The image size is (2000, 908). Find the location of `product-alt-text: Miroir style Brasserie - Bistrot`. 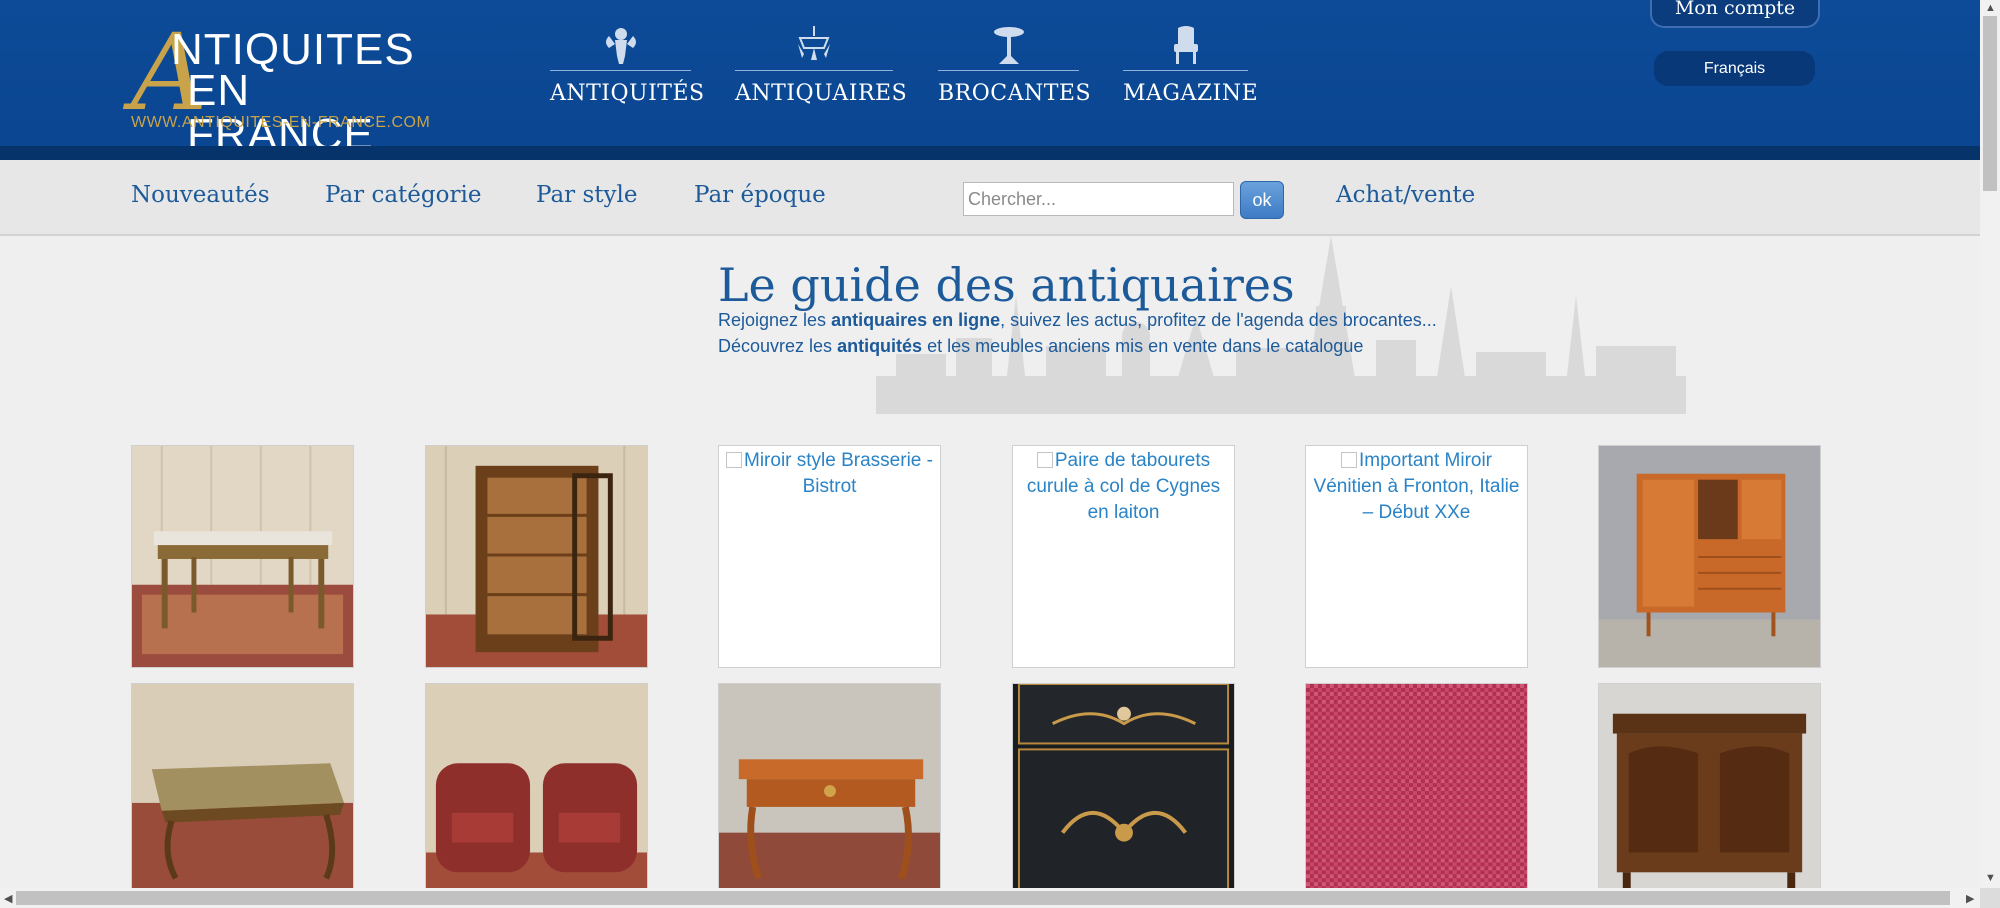

product-alt-text: Miroir style Brasserie - Bistrot is located at coordinates (829, 474).